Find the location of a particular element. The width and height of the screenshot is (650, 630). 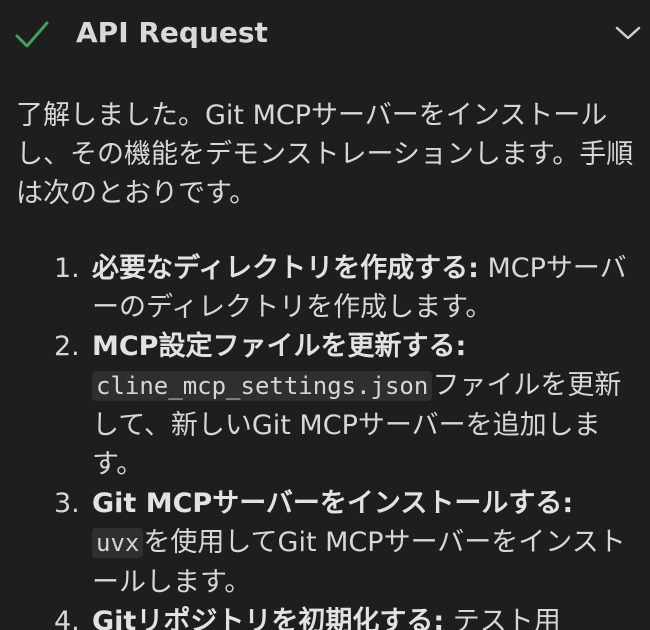

check-icon is located at coordinates (32, 34).